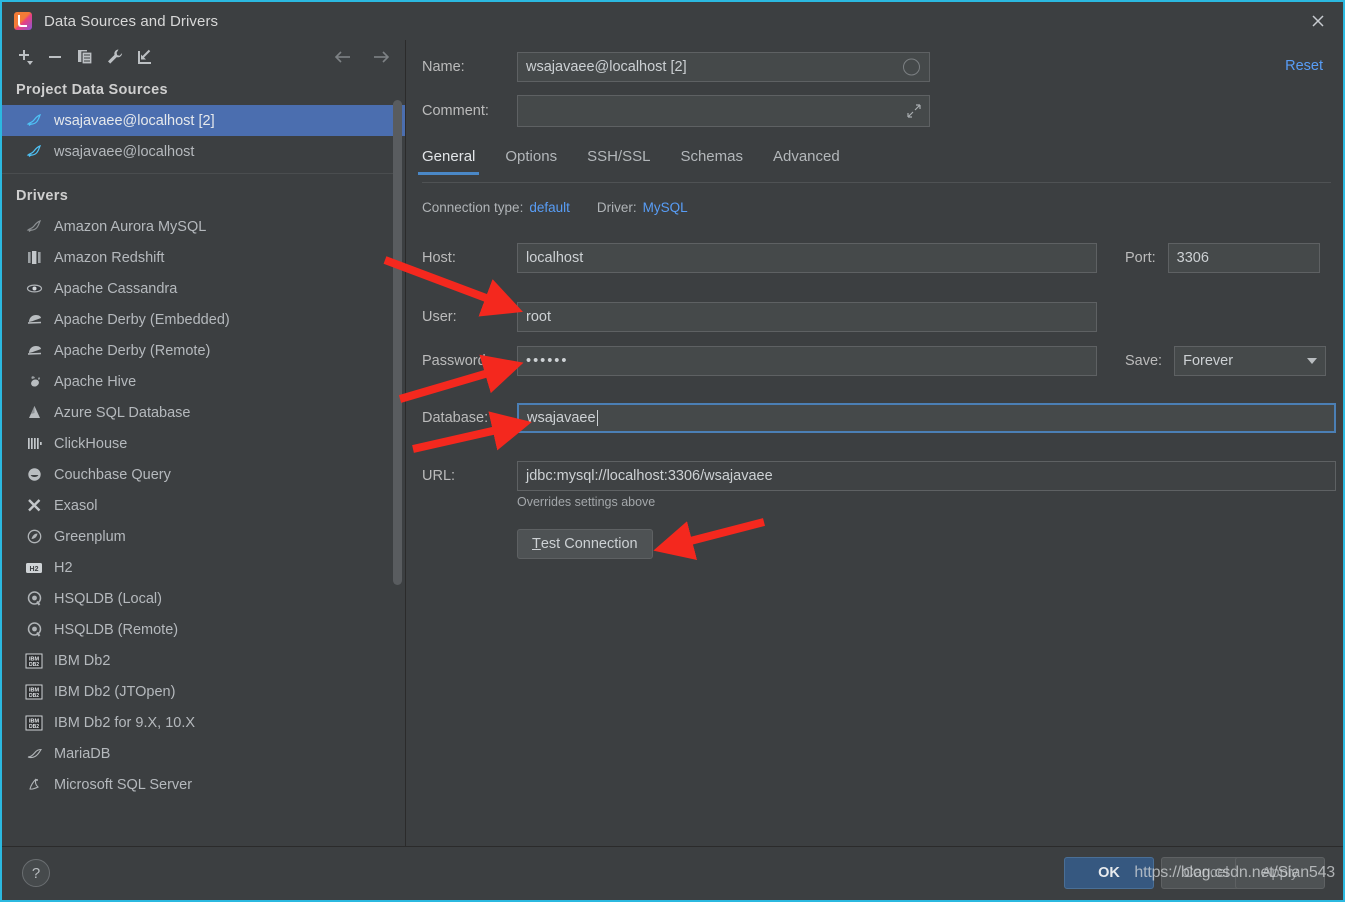  What do you see at coordinates (1304, 66) in the screenshot?
I see `reset-link: Reset` at bounding box center [1304, 66].